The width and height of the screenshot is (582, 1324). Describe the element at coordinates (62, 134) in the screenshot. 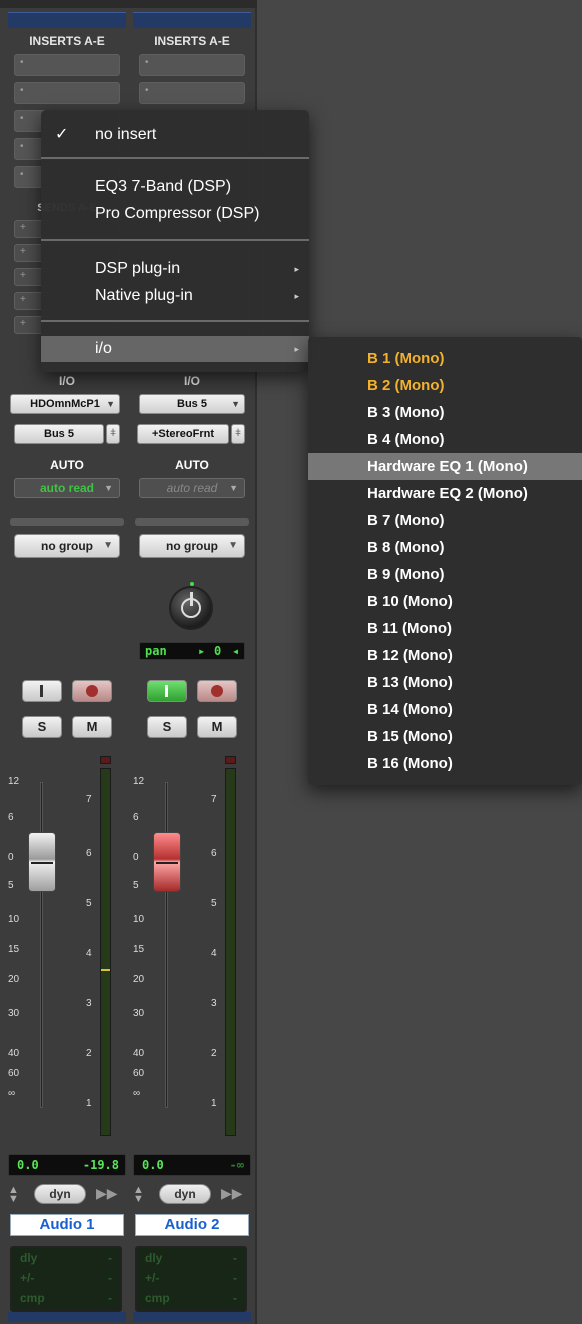

I see `checkmark-icon: ✓` at that location.